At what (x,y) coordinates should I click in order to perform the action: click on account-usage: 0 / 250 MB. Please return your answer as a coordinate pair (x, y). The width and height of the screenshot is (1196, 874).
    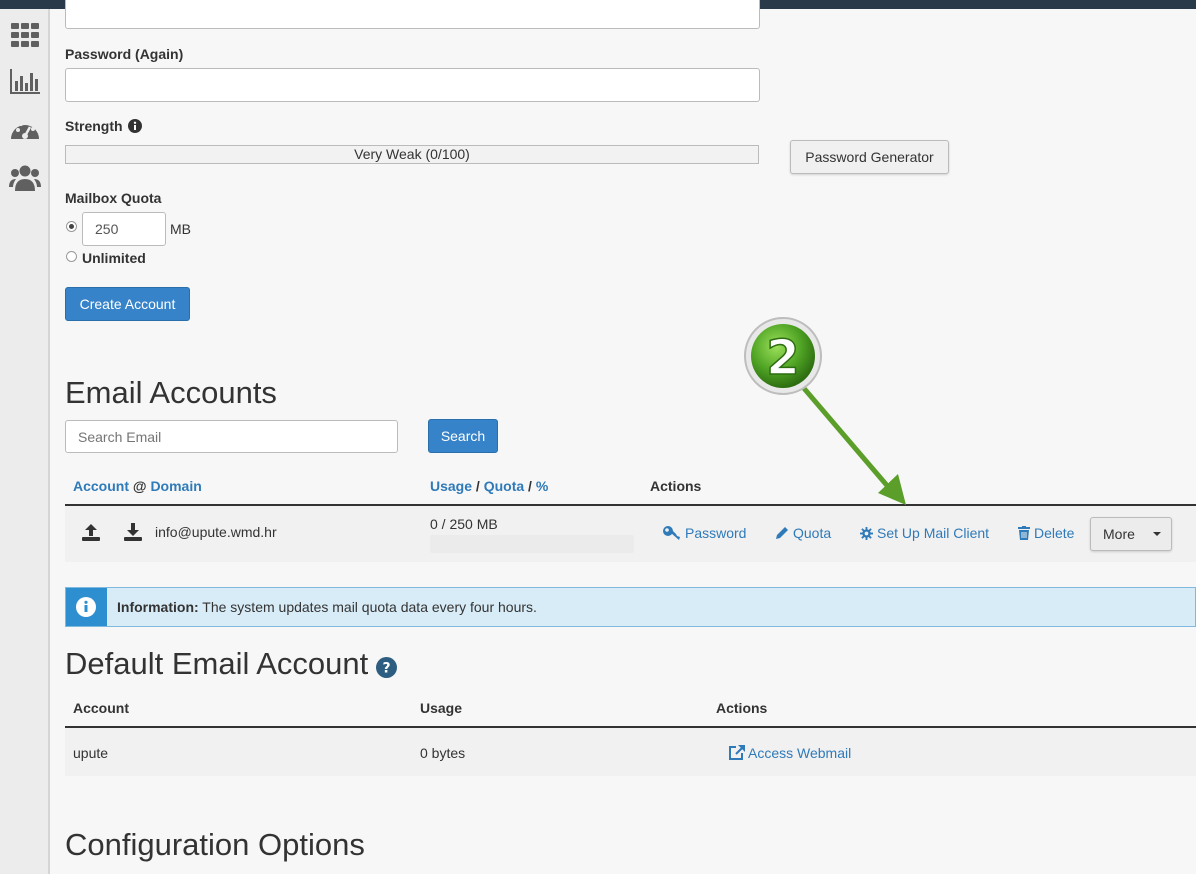
    Looking at the image, I should click on (464, 524).